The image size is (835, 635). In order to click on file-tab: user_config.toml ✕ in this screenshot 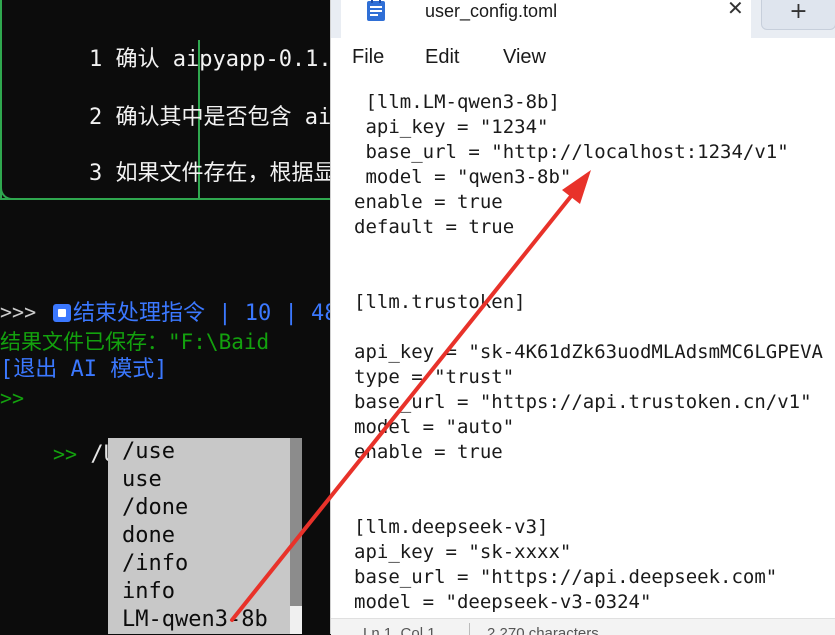, I will do `click(546, 19)`.